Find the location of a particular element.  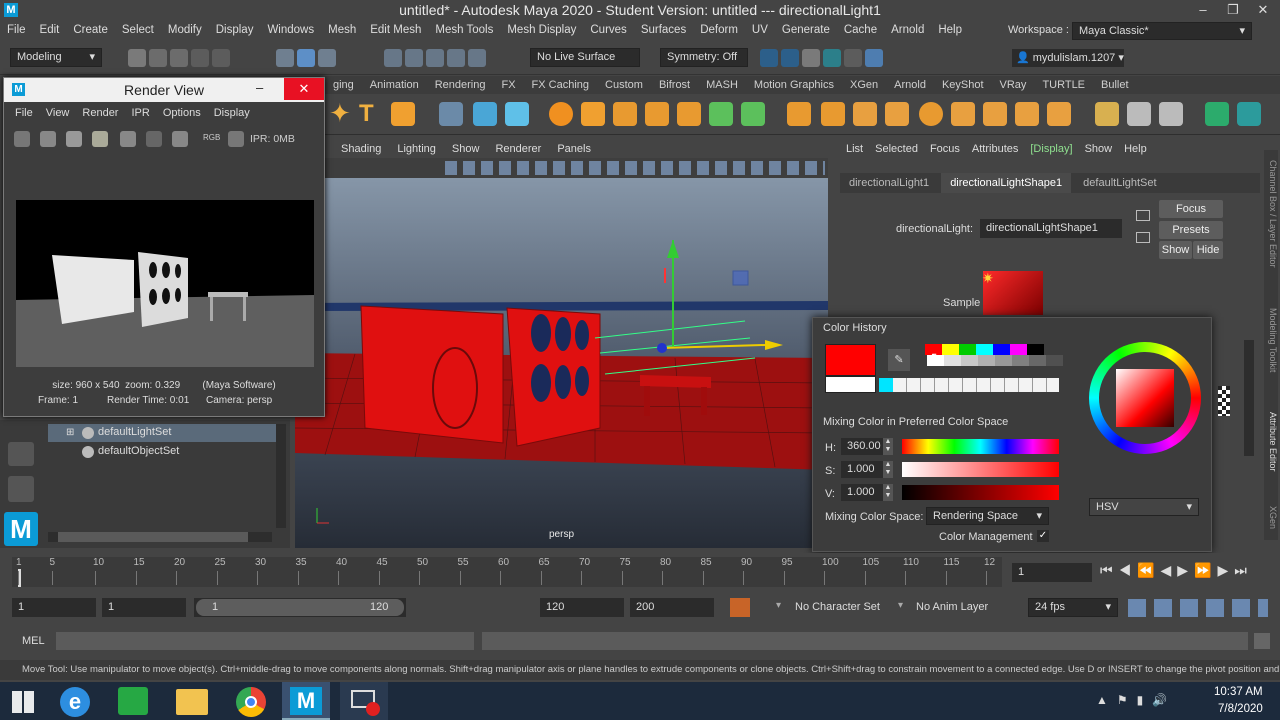

v-slider is located at coordinates (980, 492).